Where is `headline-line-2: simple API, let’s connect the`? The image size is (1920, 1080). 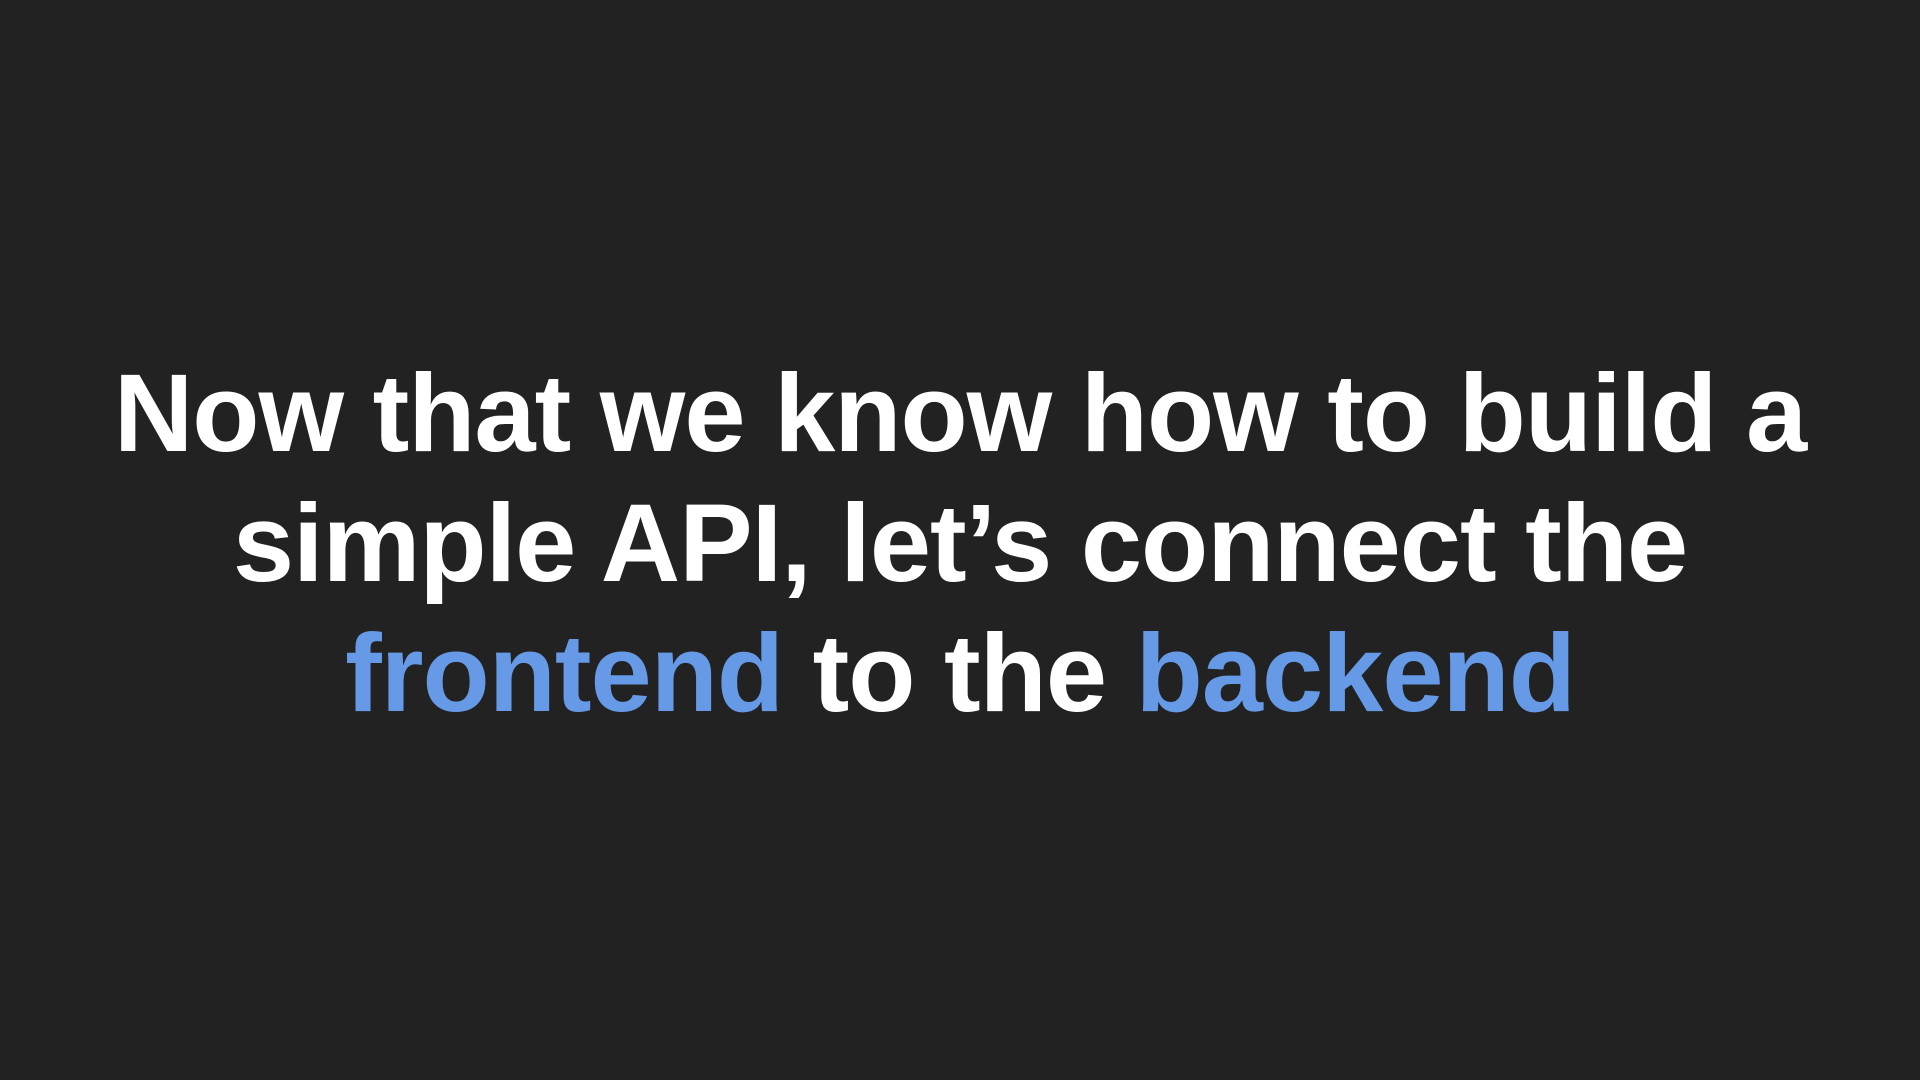 headline-line-2: simple API, let’s connect the is located at coordinates (960, 543).